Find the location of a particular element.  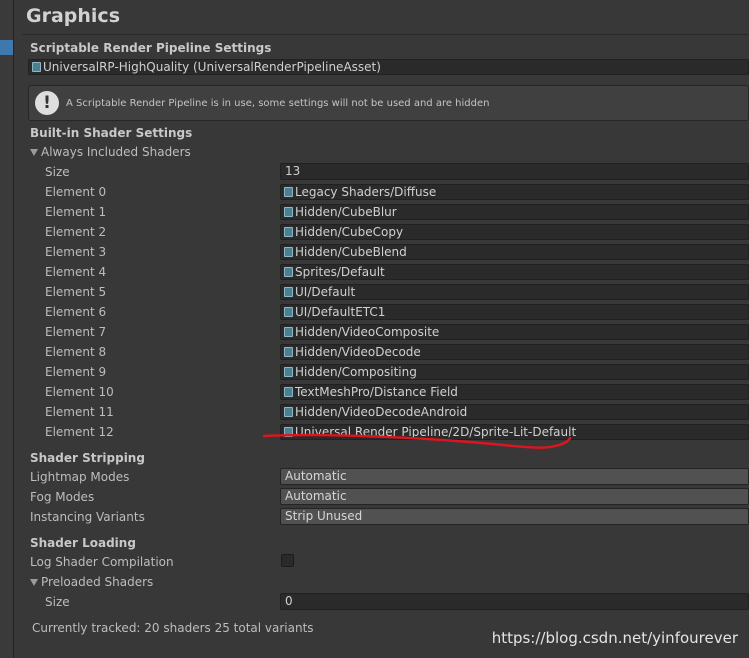

render-pipeline-asset-icon is located at coordinates (36, 67).